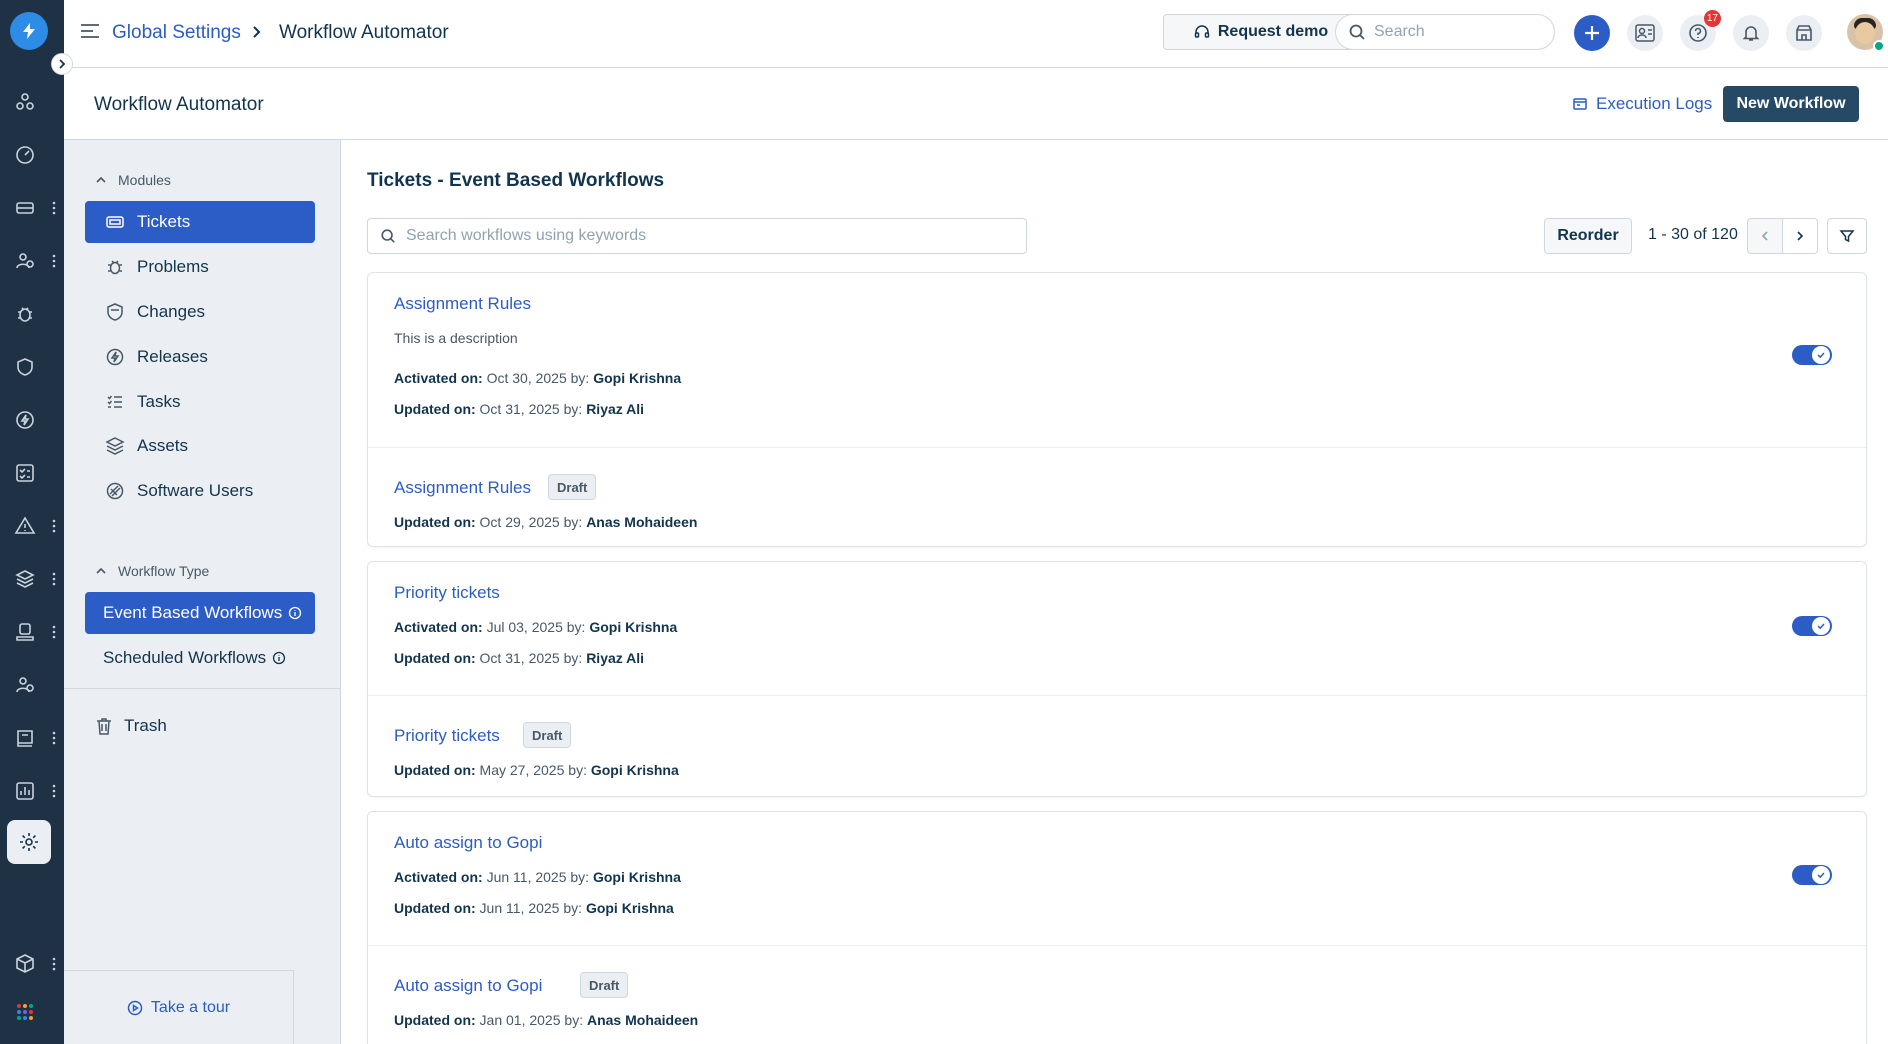 The width and height of the screenshot is (1888, 1044). I want to click on workflow-name-link: Auto assign to Gopi, so click(468, 843).